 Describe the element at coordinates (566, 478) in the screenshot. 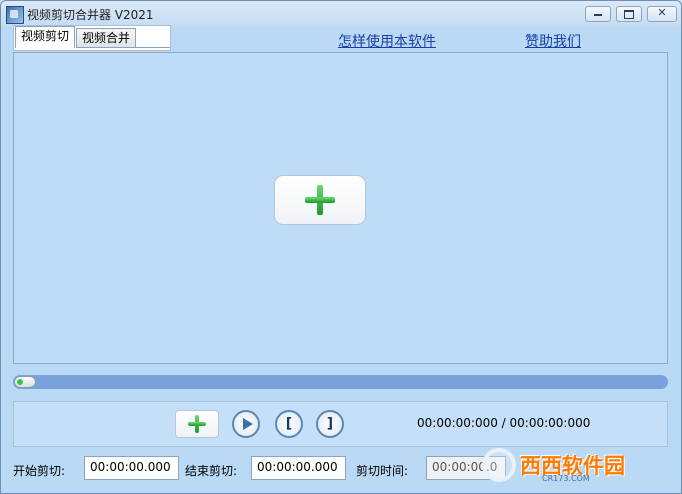

I see `watermark-subtext: CR173.COM` at that location.